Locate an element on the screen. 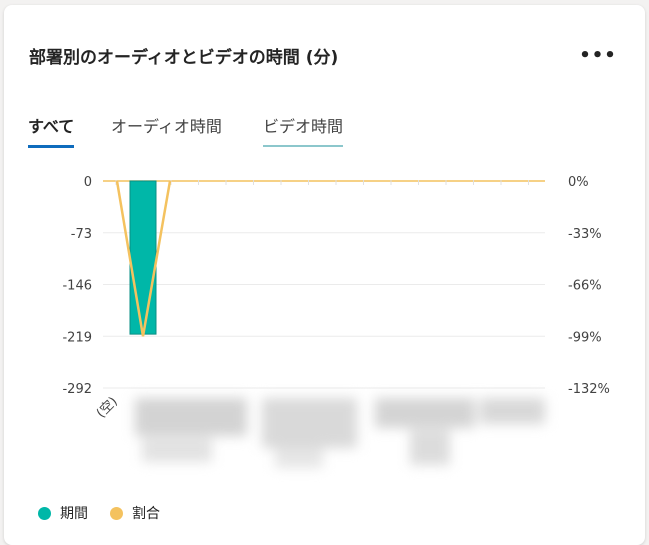 This screenshot has height=545, width=649. legend-label-ratio: 割合 is located at coordinates (146, 514).